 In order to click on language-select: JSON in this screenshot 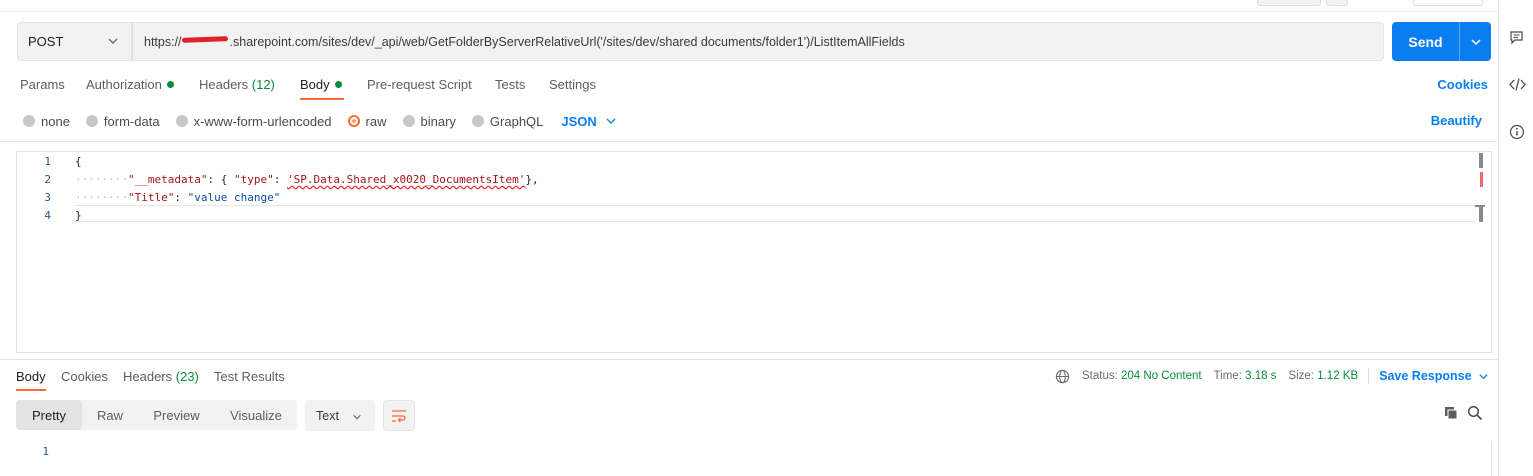, I will do `click(588, 121)`.